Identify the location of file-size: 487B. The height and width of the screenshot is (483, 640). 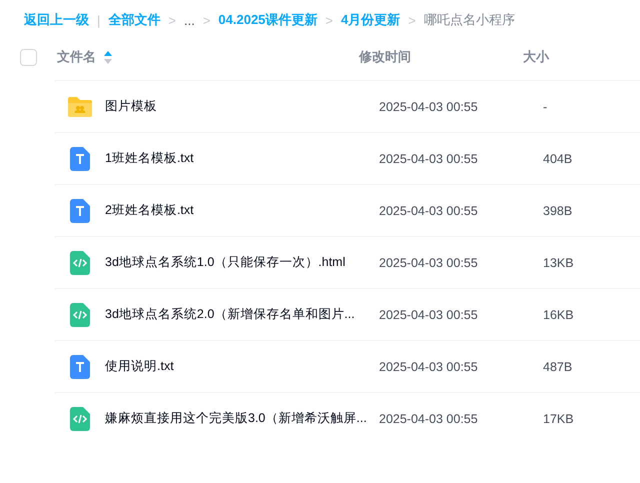
(557, 367).